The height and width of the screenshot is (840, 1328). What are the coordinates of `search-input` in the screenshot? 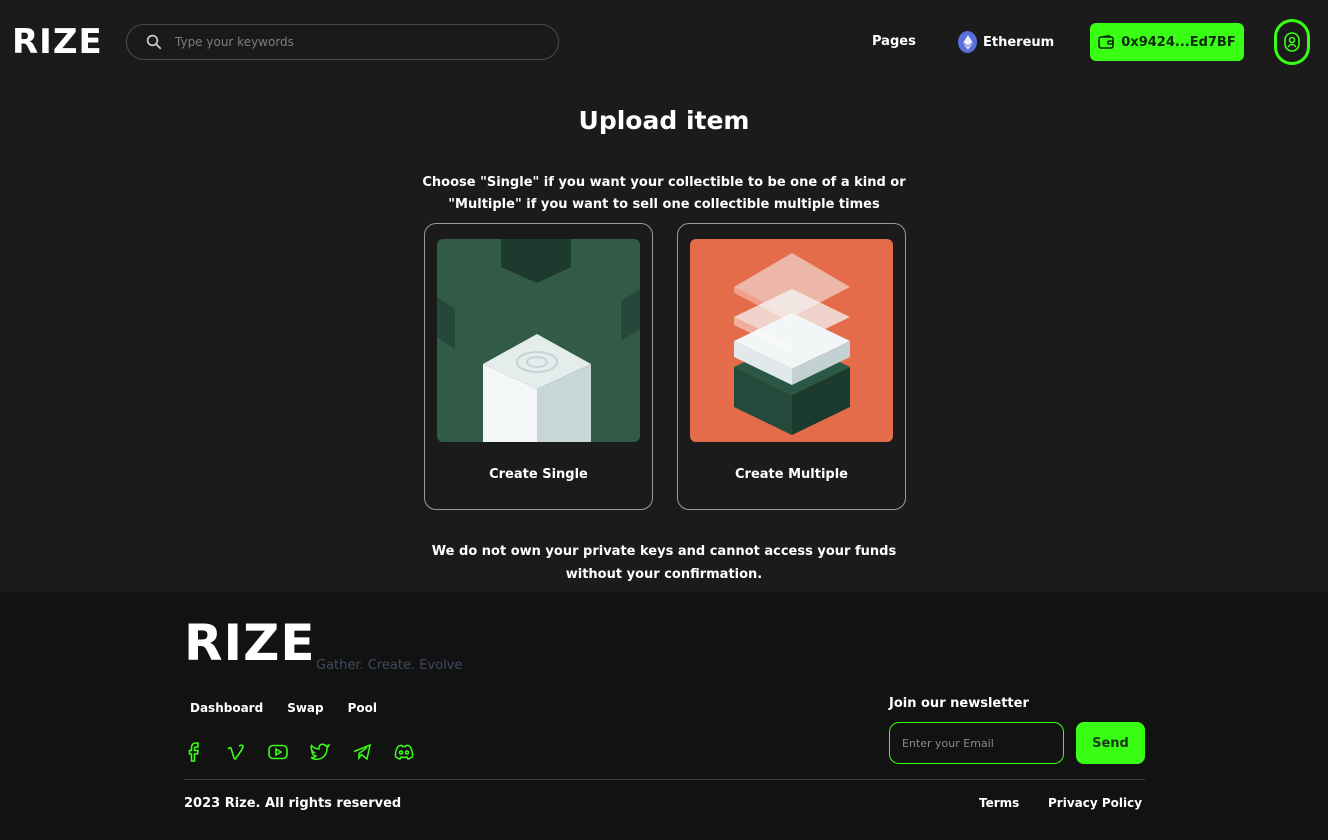 It's located at (355, 42).